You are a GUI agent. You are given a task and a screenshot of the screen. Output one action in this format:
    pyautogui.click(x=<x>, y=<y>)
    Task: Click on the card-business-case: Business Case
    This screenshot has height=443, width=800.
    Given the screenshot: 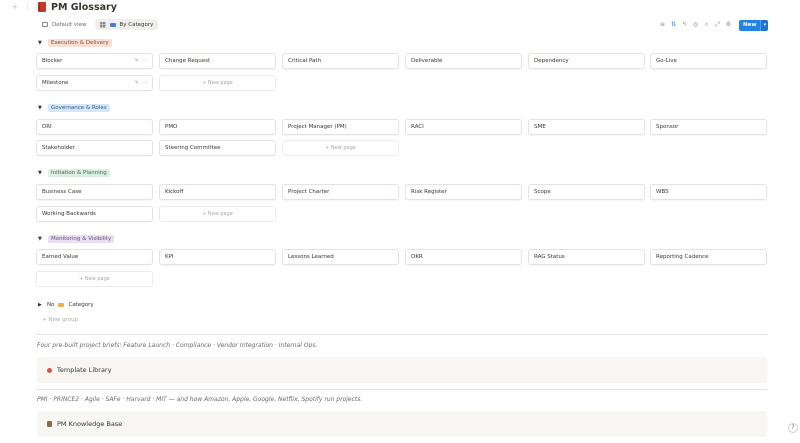 What is the action you would take?
    pyautogui.click(x=94, y=192)
    